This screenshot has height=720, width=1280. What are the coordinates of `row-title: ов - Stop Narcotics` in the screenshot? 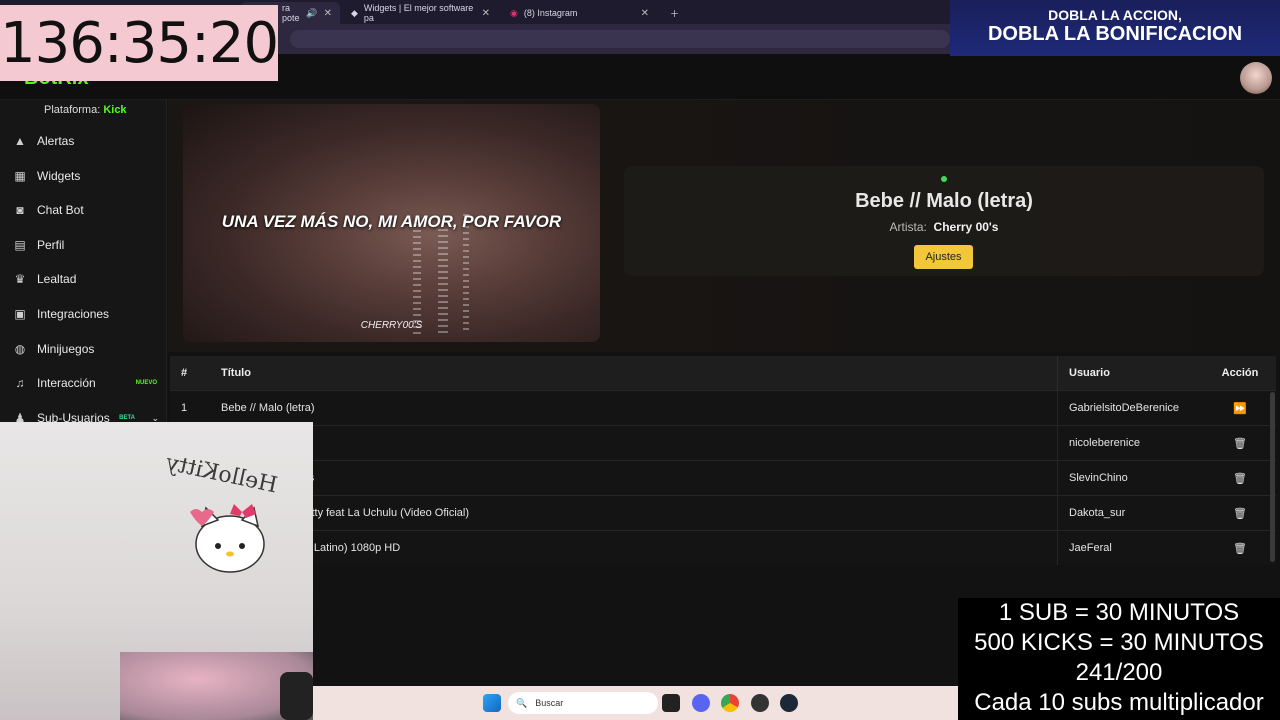 It's located at (633, 478).